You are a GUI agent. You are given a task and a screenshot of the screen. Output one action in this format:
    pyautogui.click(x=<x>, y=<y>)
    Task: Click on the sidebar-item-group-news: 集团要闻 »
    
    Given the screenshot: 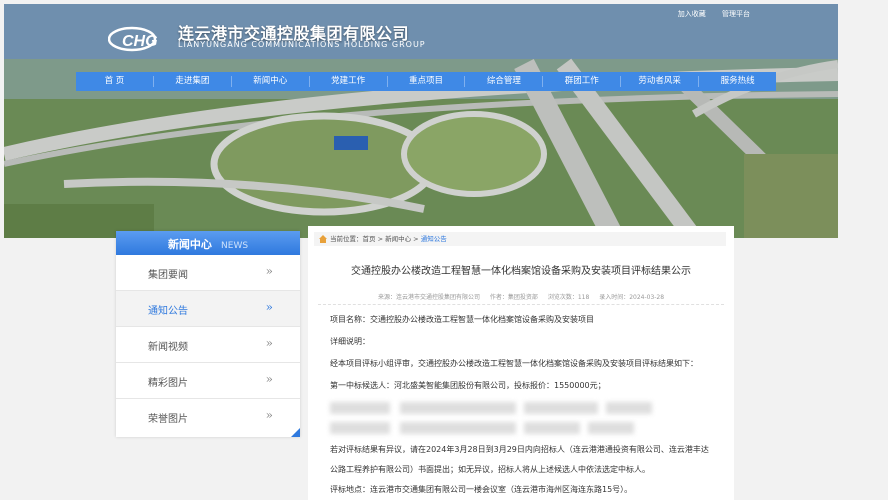 What is the action you would take?
    pyautogui.click(x=208, y=273)
    